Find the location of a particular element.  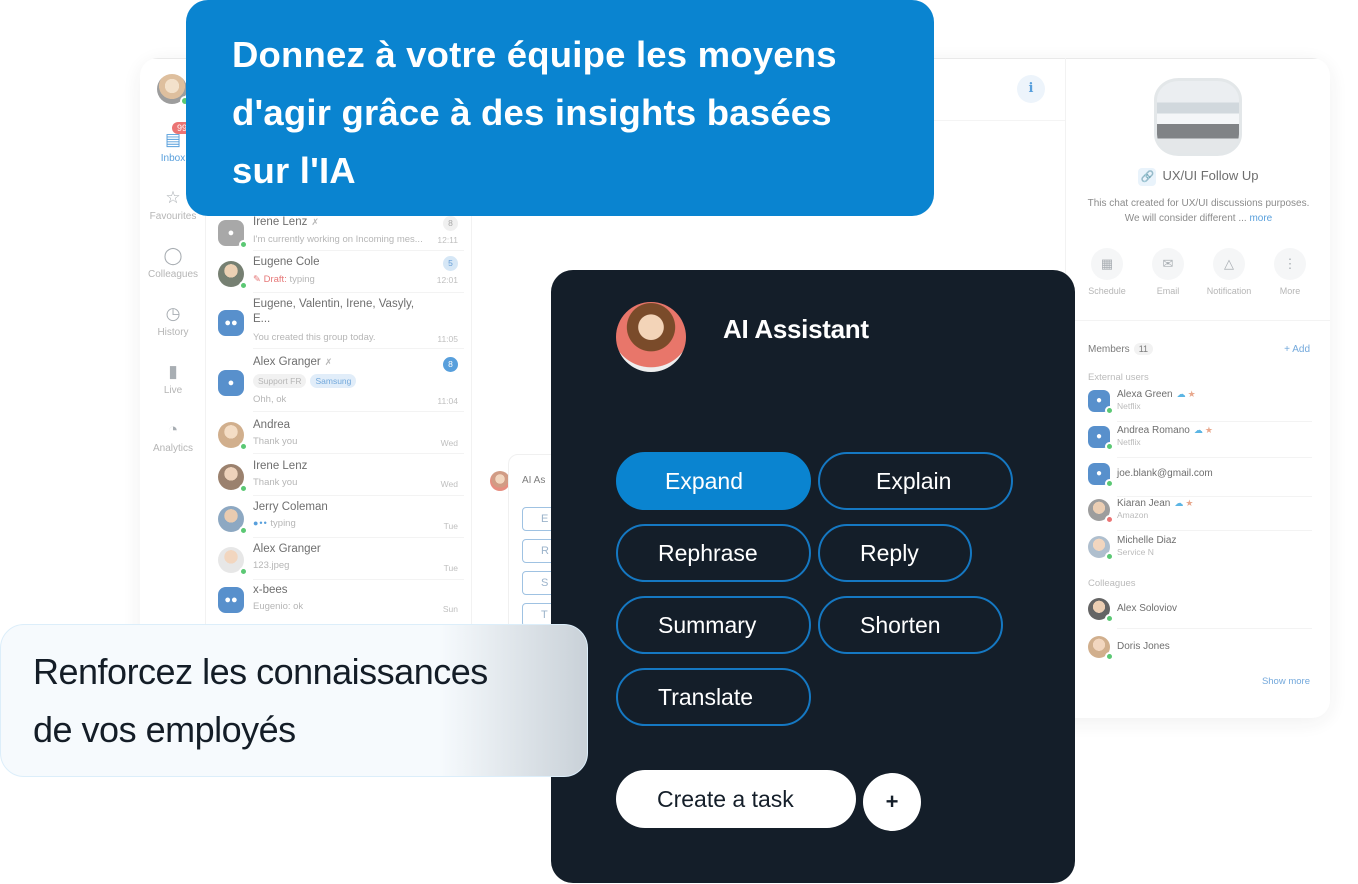

group-icon: ●● is located at coordinates (231, 600).